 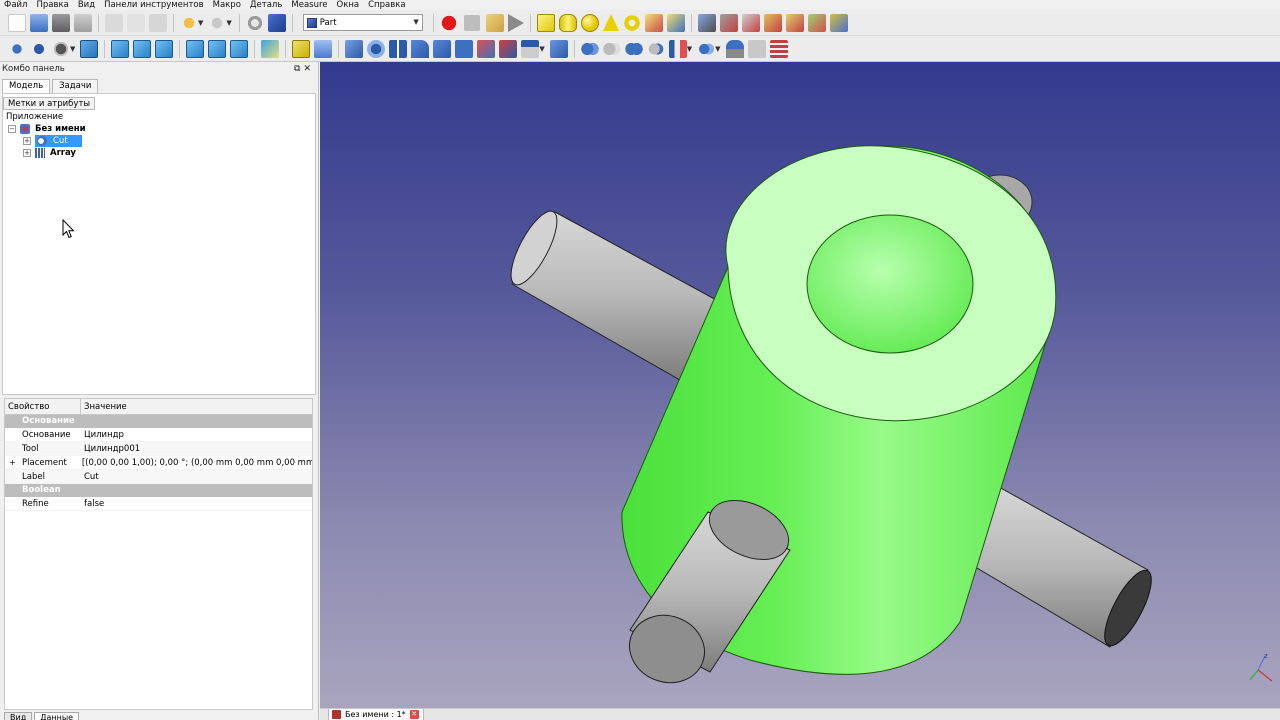 I want to click on part-mirror-icon, so click(x=398, y=48).